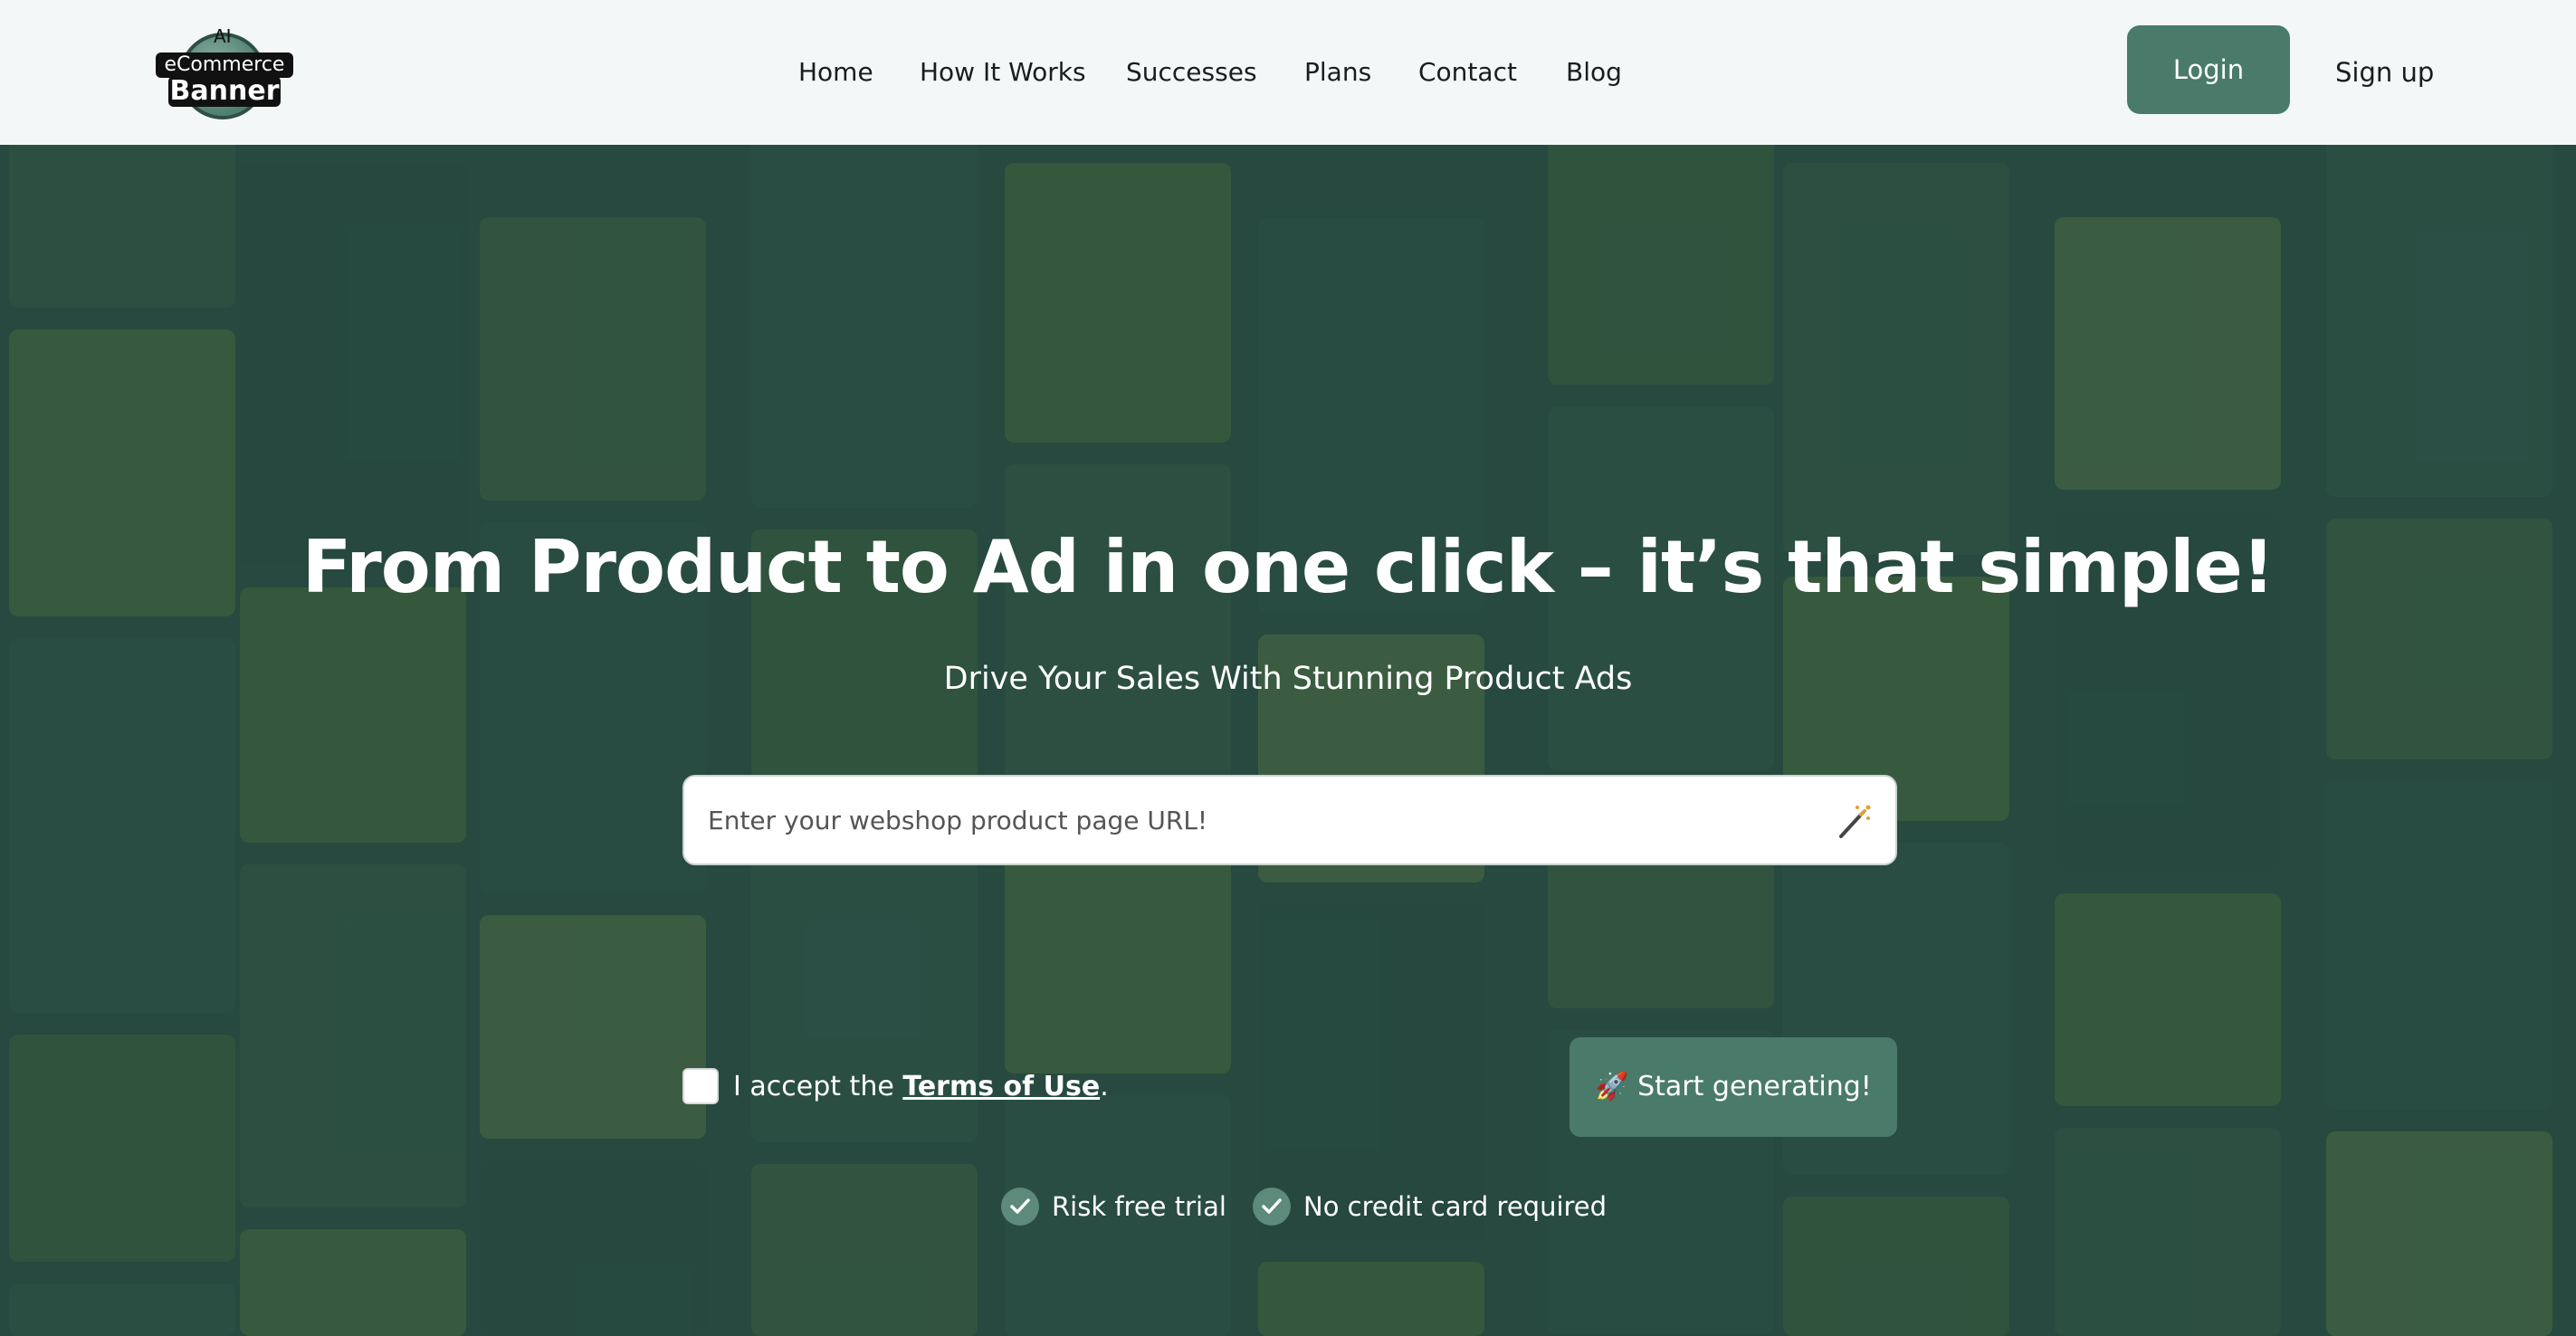  Describe the element at coordinates (1594, 72) in the screenshot. I see `nav-blog: Blog` at that location.